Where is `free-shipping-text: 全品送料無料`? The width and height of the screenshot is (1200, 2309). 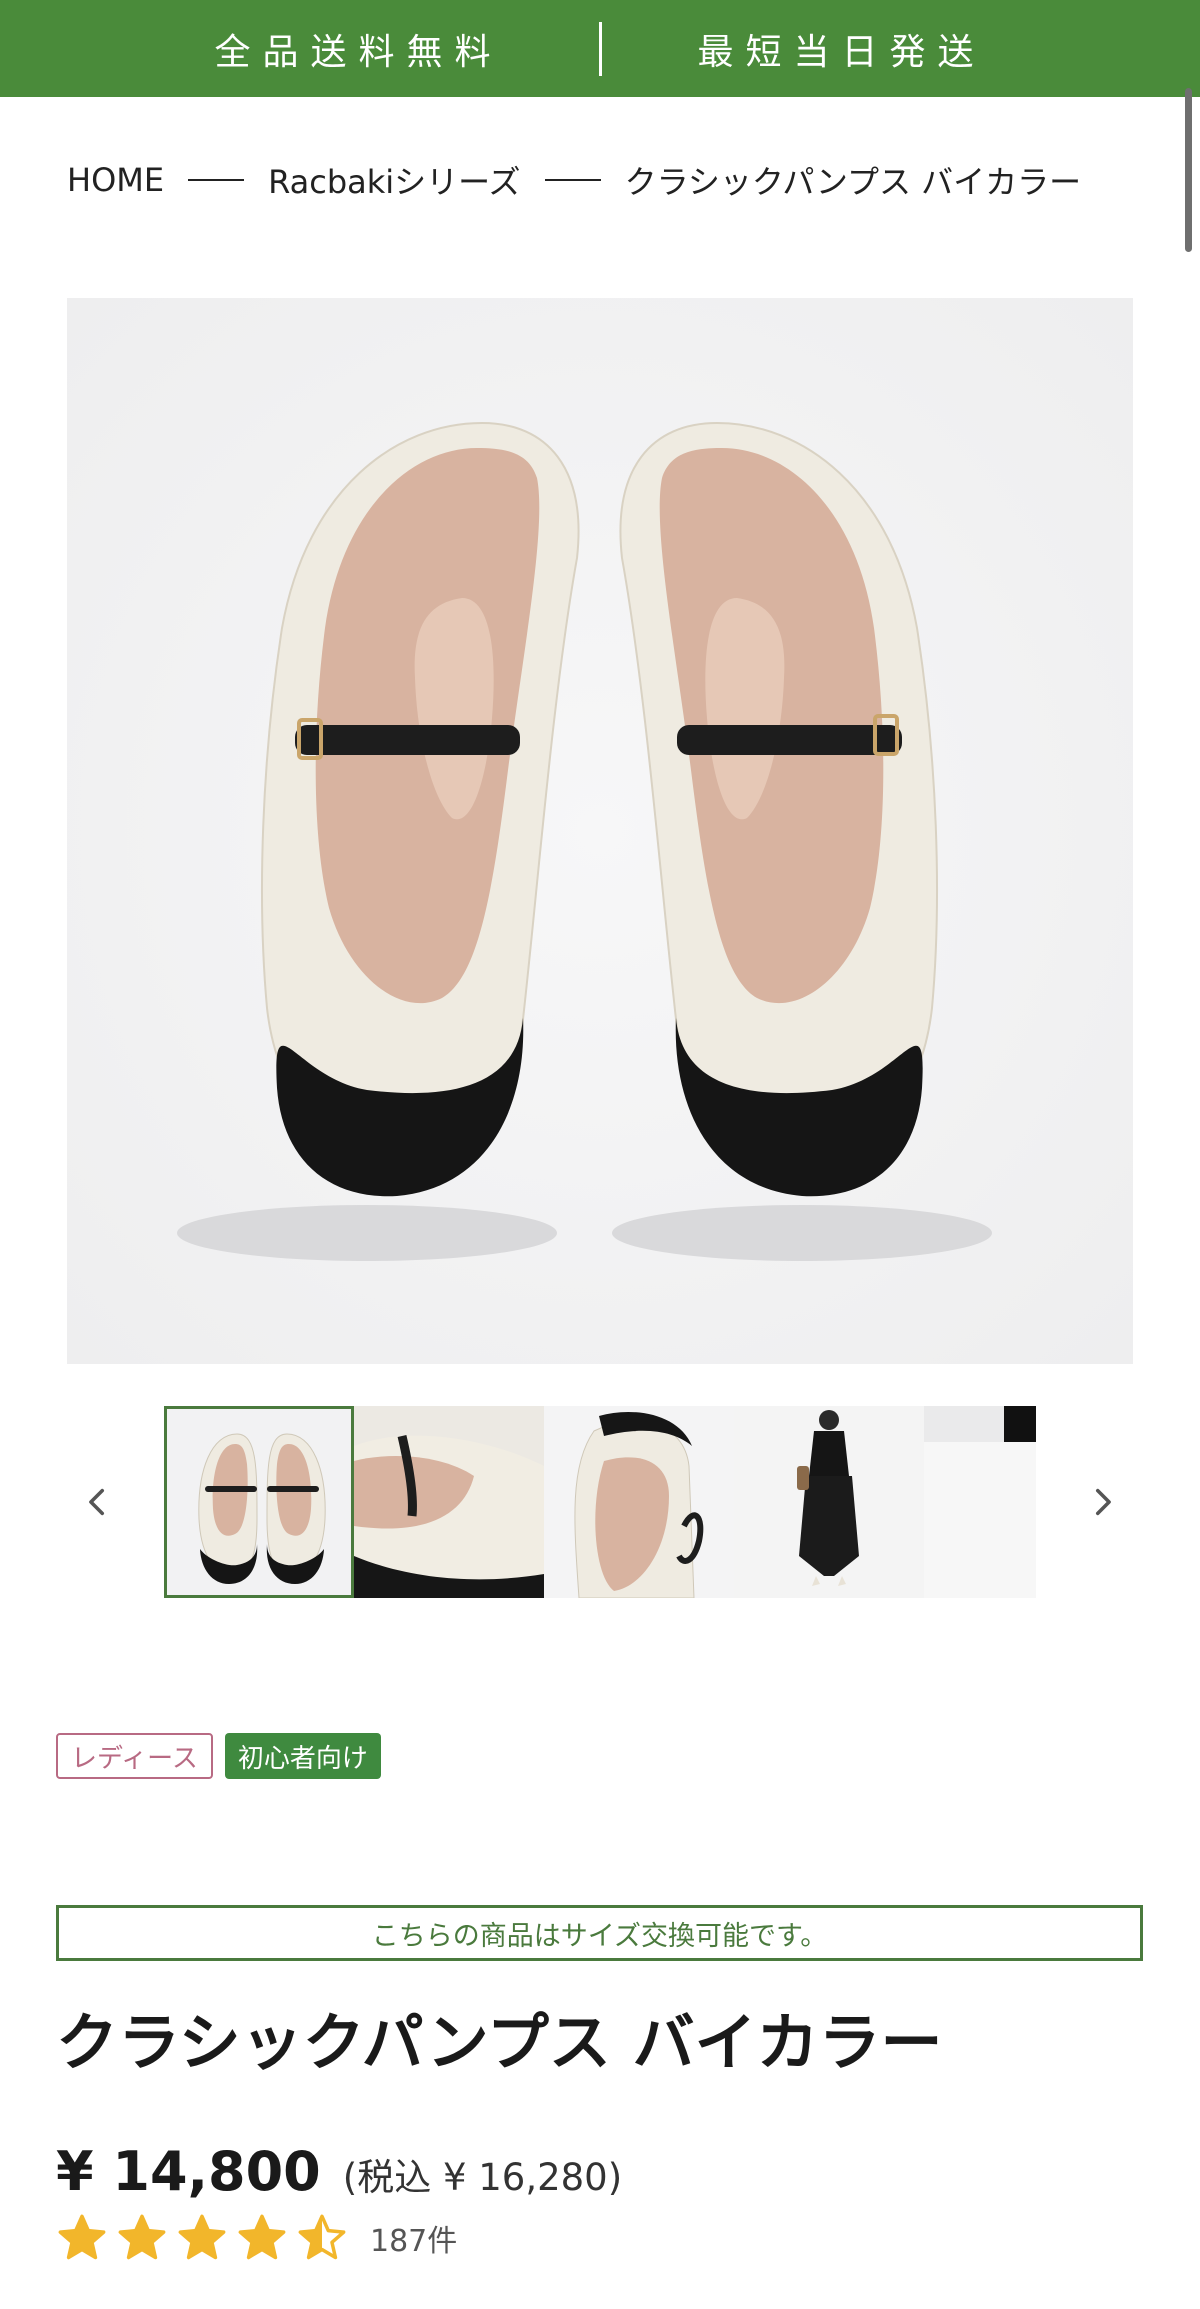 free-shipping-text: 全品送料無料 is located at coordinates (358, 52).